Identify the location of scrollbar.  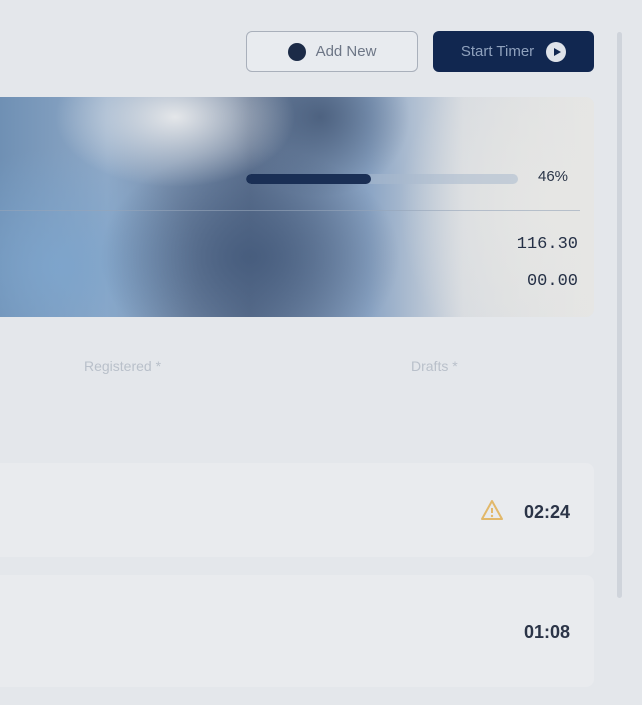
(619, 315).